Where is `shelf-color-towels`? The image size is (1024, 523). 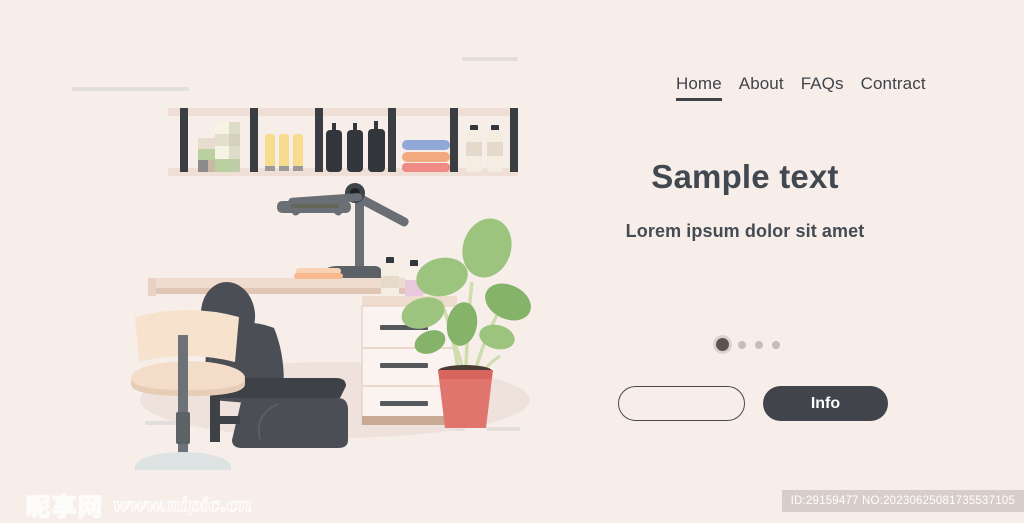
shelf-color-towels is located at coordinates (426, 156).